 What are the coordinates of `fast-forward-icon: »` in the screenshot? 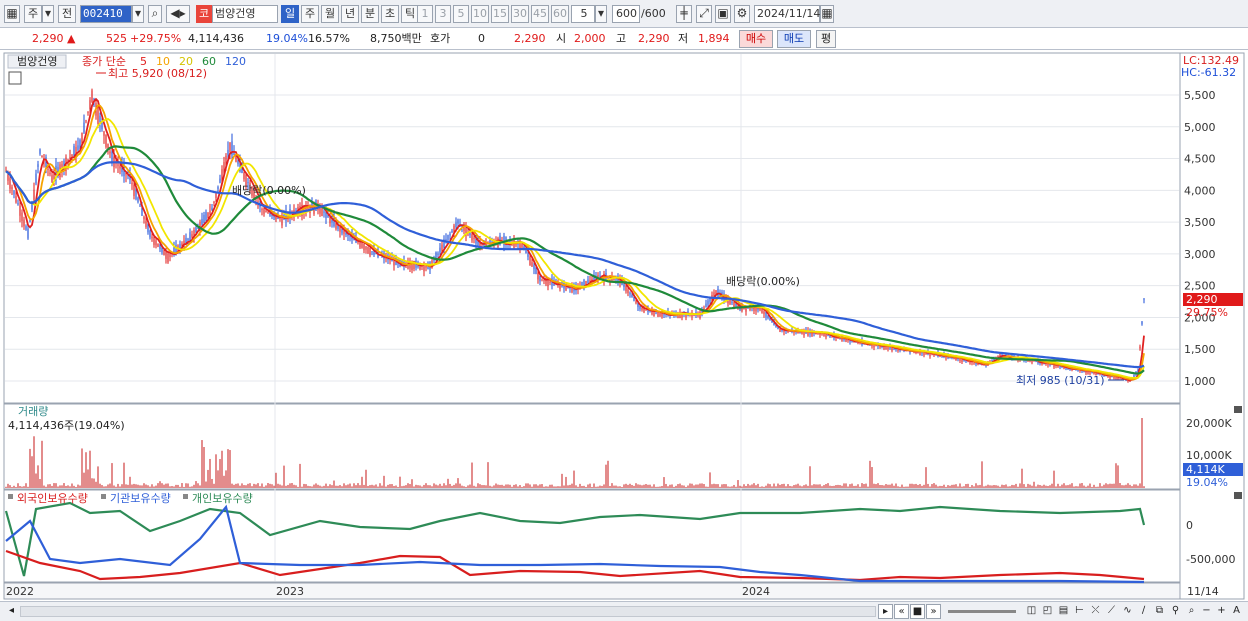 It's located at (933, 611).